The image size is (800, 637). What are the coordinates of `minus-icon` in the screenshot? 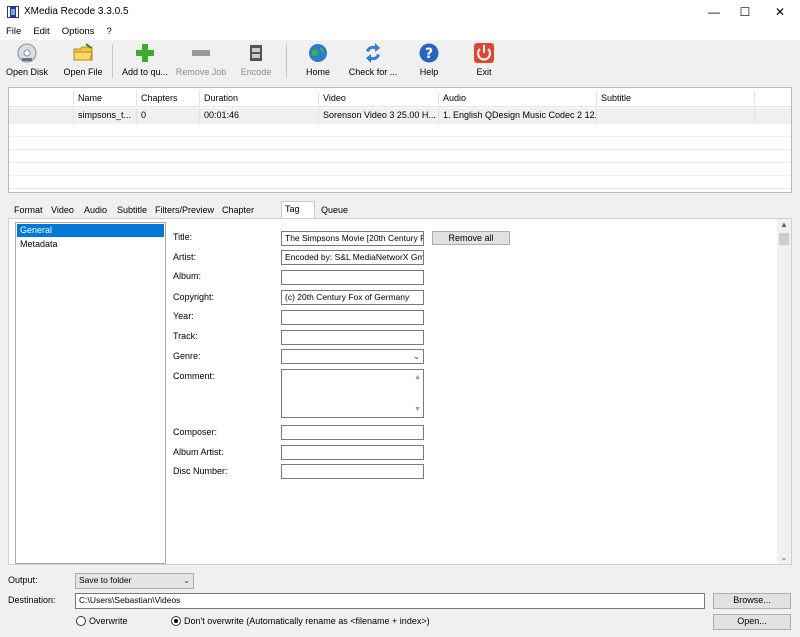 It's located at (201, 53).